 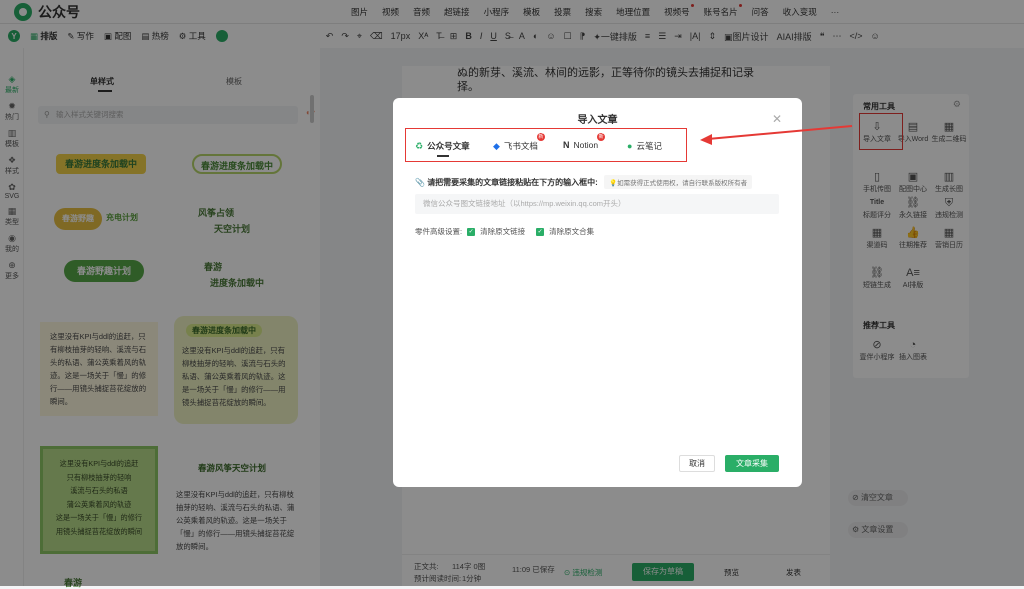 I want to click on arrow-line, so click(x=780, y=132).